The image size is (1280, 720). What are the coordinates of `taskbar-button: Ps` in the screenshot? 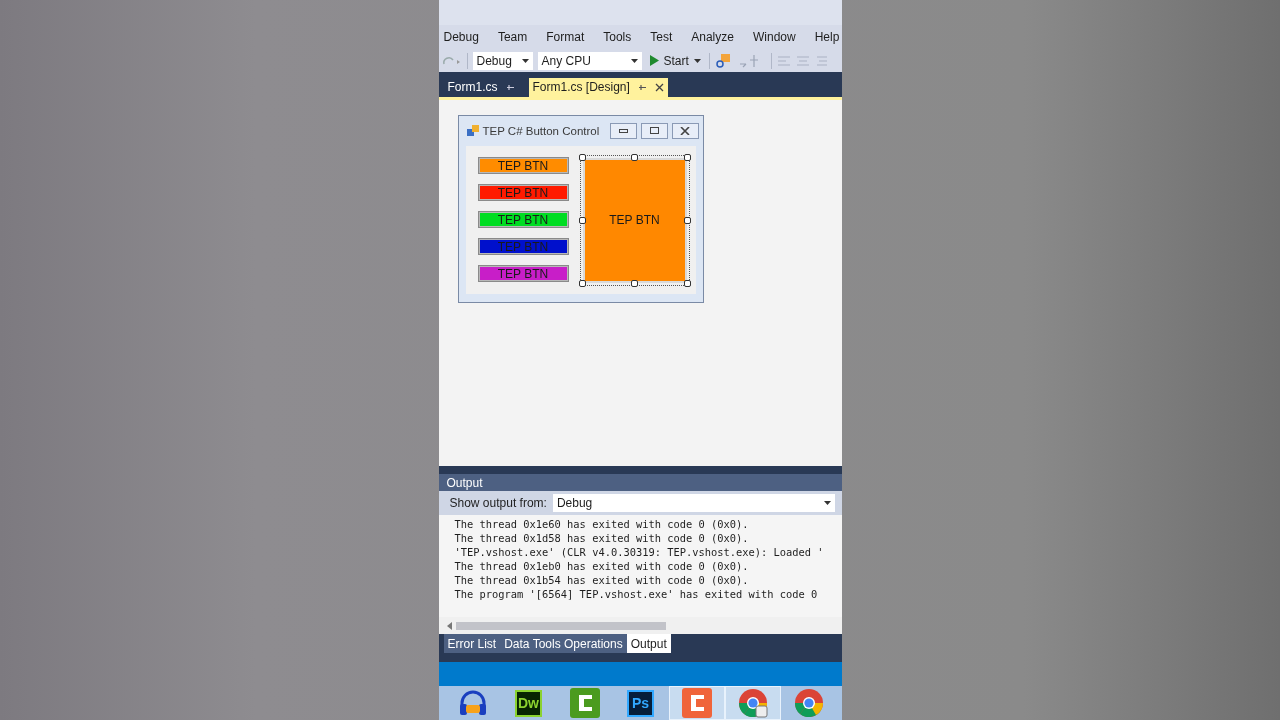 It's located at (640, 703).